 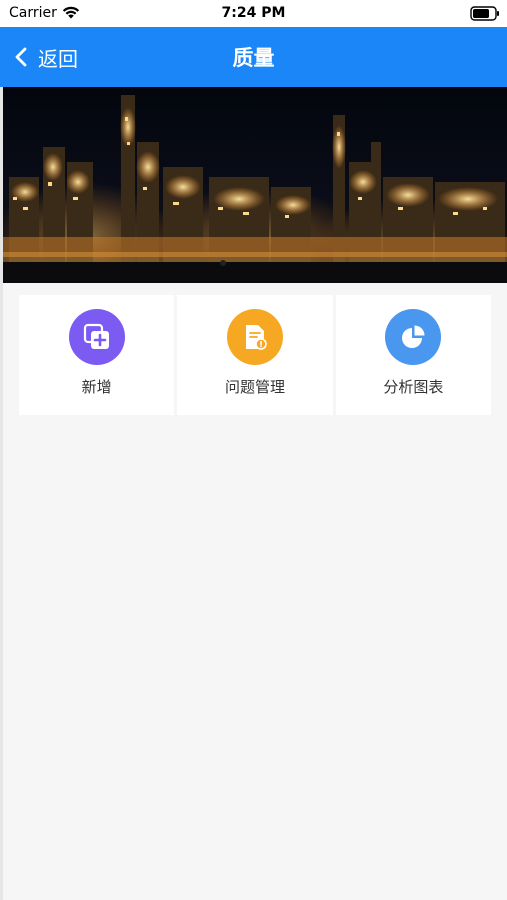 I want to click on navigation-bar: 返回 质量, so click(x=253, y=57).